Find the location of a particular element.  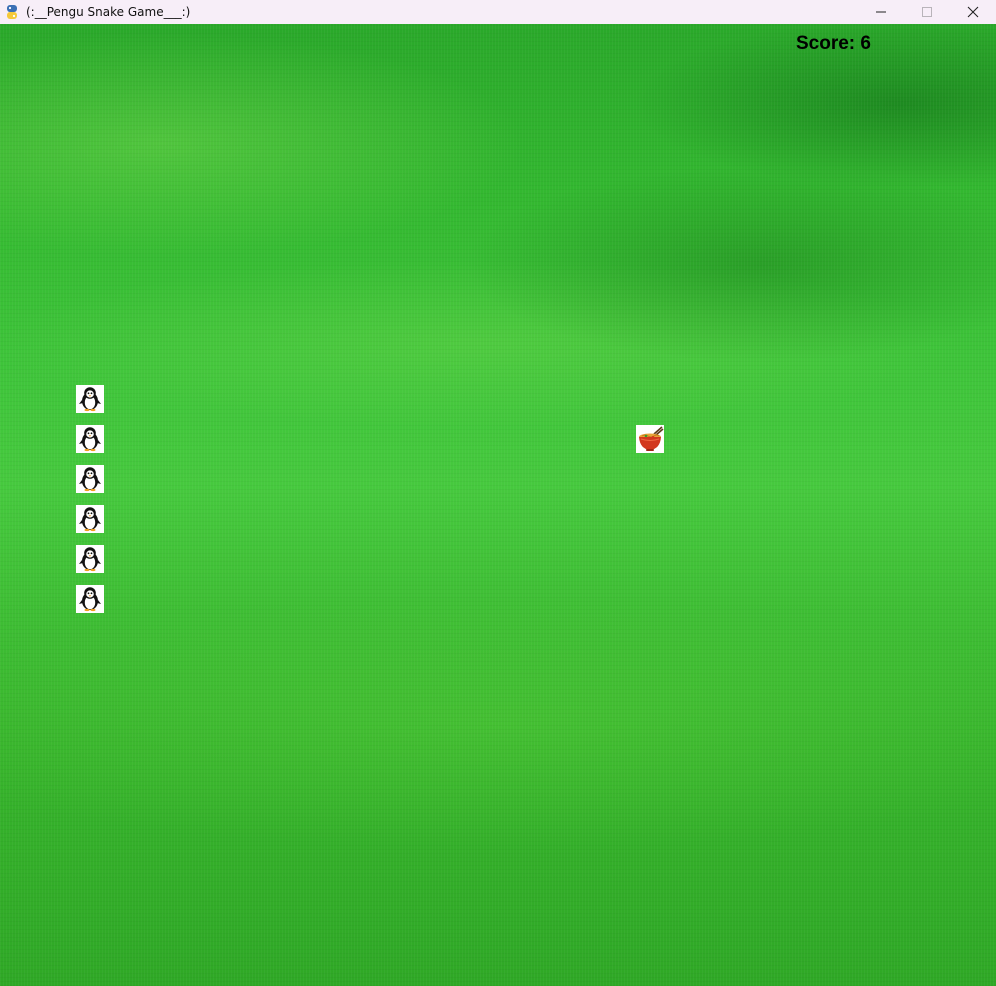

maximize-icon is located at coordinates (927, 12).